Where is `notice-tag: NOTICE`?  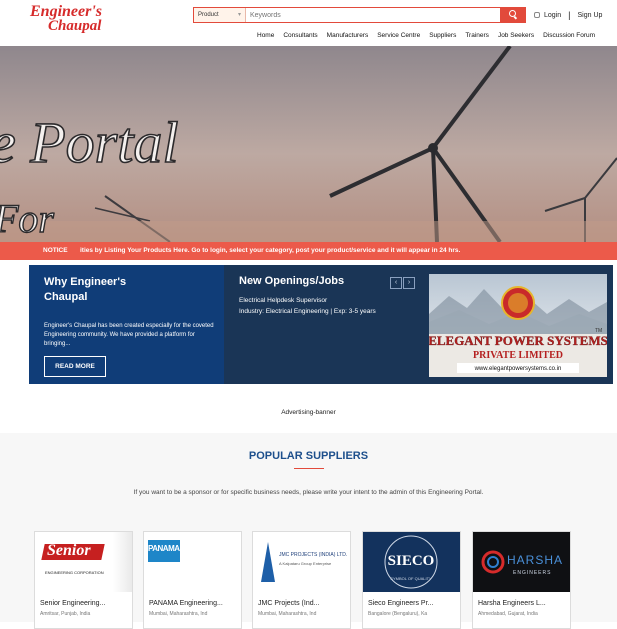 notice-tag: NOTICE is located at coordinates (55, 250).